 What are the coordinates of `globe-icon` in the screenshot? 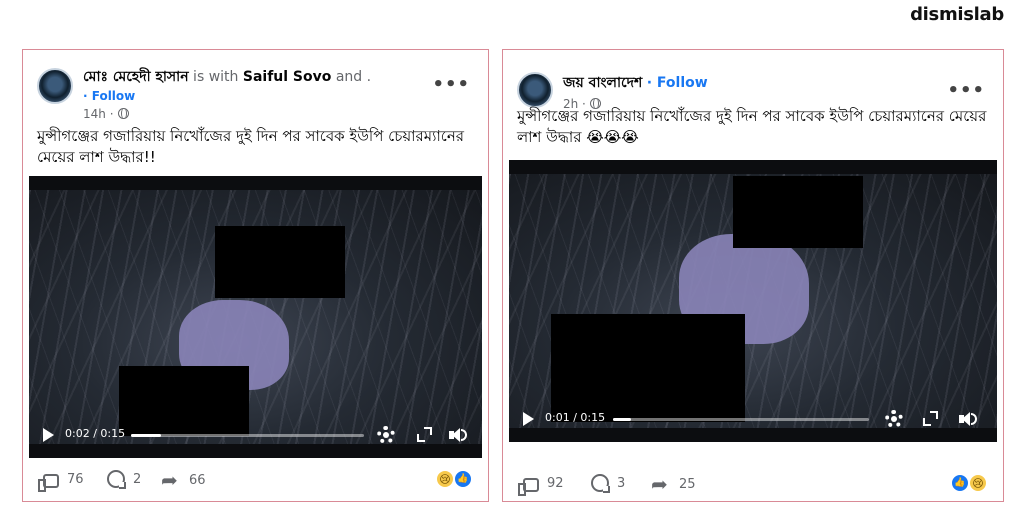 It's located at (123, 113).